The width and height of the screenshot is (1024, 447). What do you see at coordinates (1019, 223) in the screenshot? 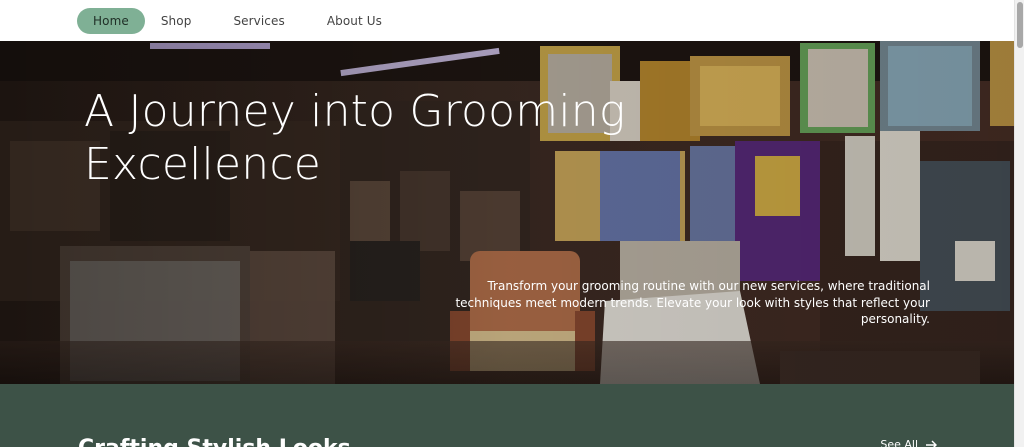
I see `page-scrollbar` at bounding box center [1019, 223].